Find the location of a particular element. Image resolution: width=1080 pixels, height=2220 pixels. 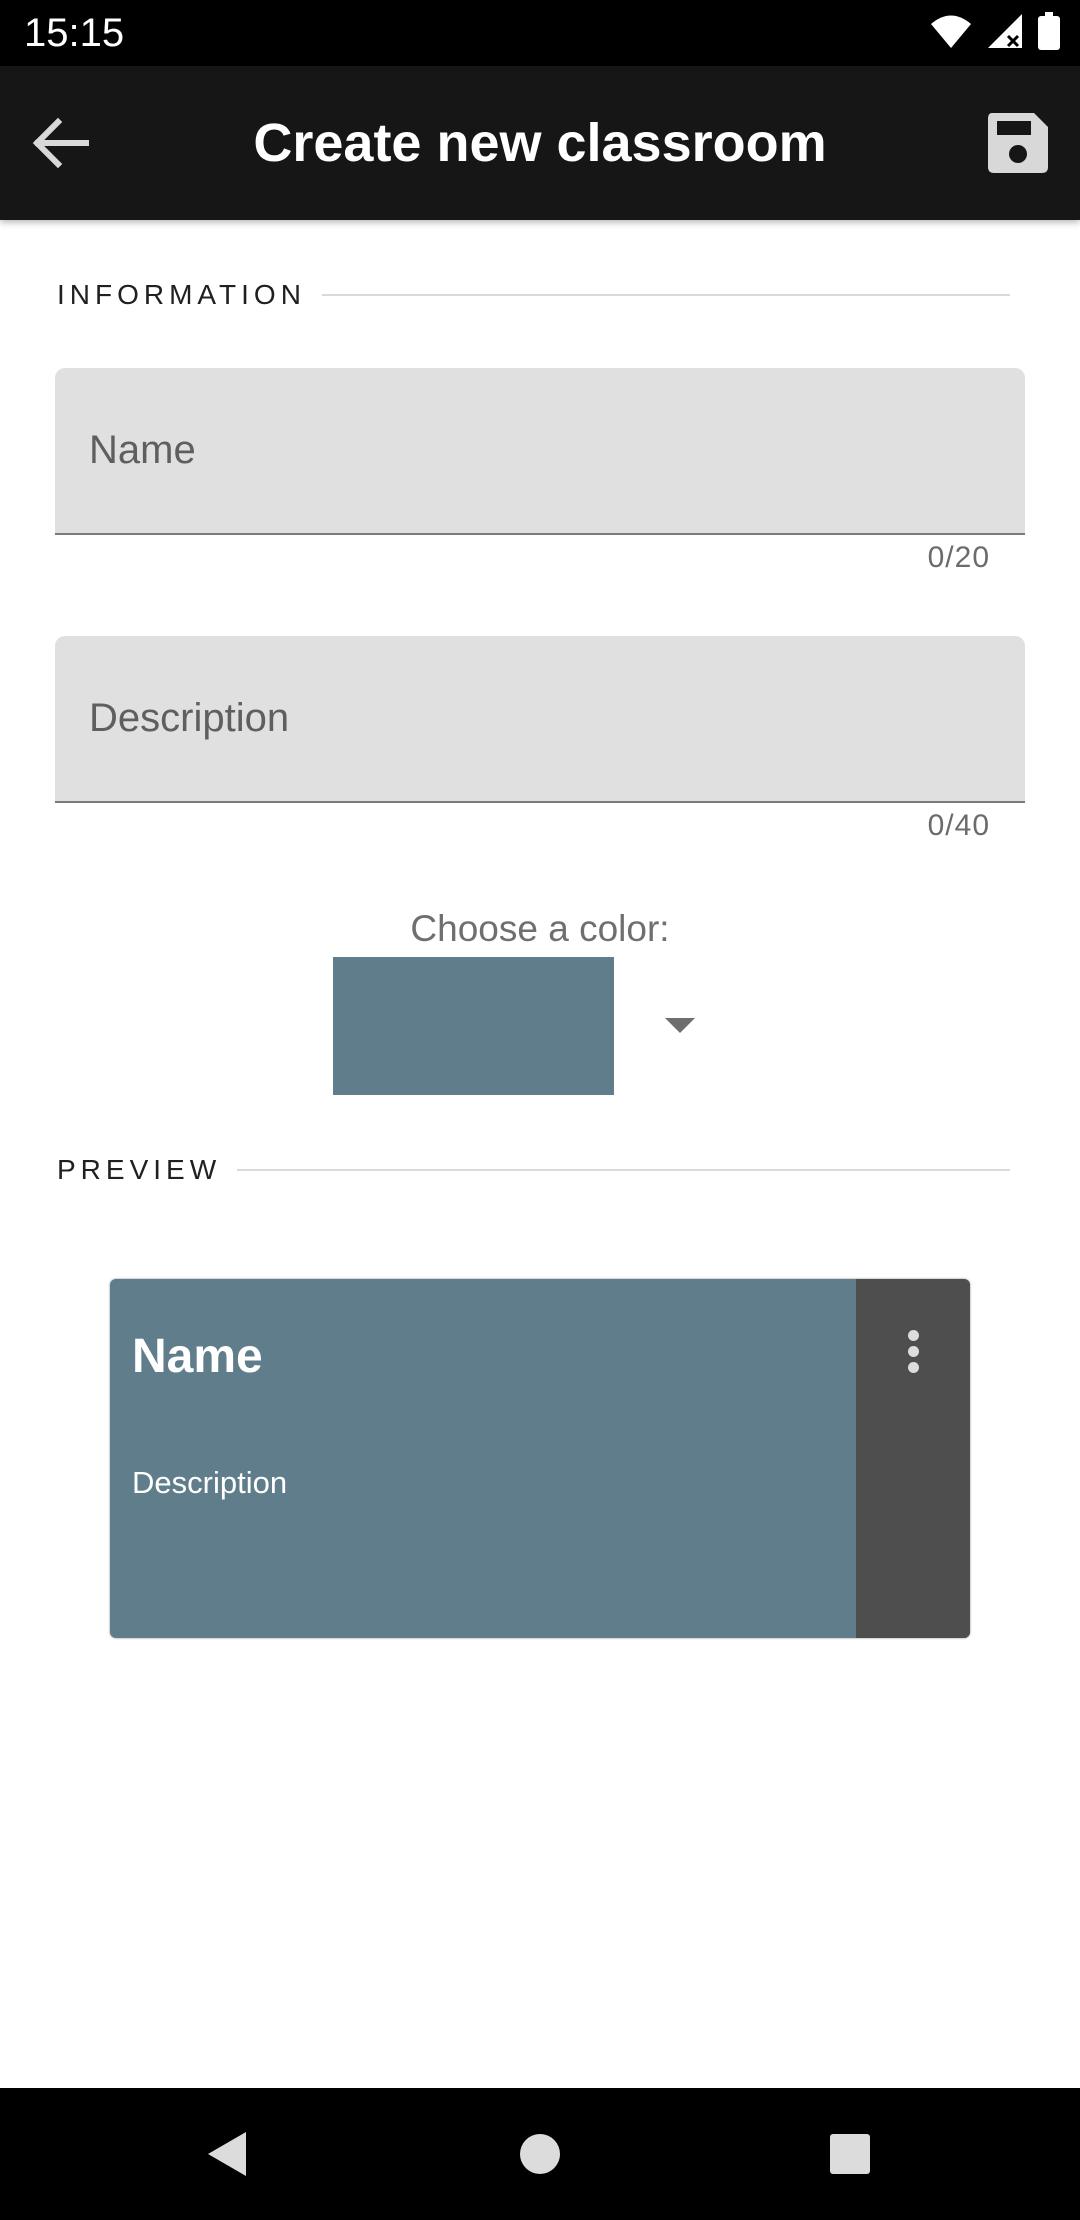

arrow-back-icon is located at coordinates (60, 143).